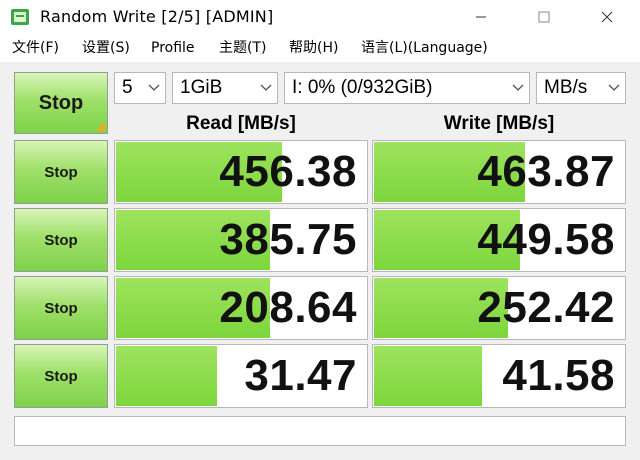  I want to click on write-value: 41.58, so click(558, 375).